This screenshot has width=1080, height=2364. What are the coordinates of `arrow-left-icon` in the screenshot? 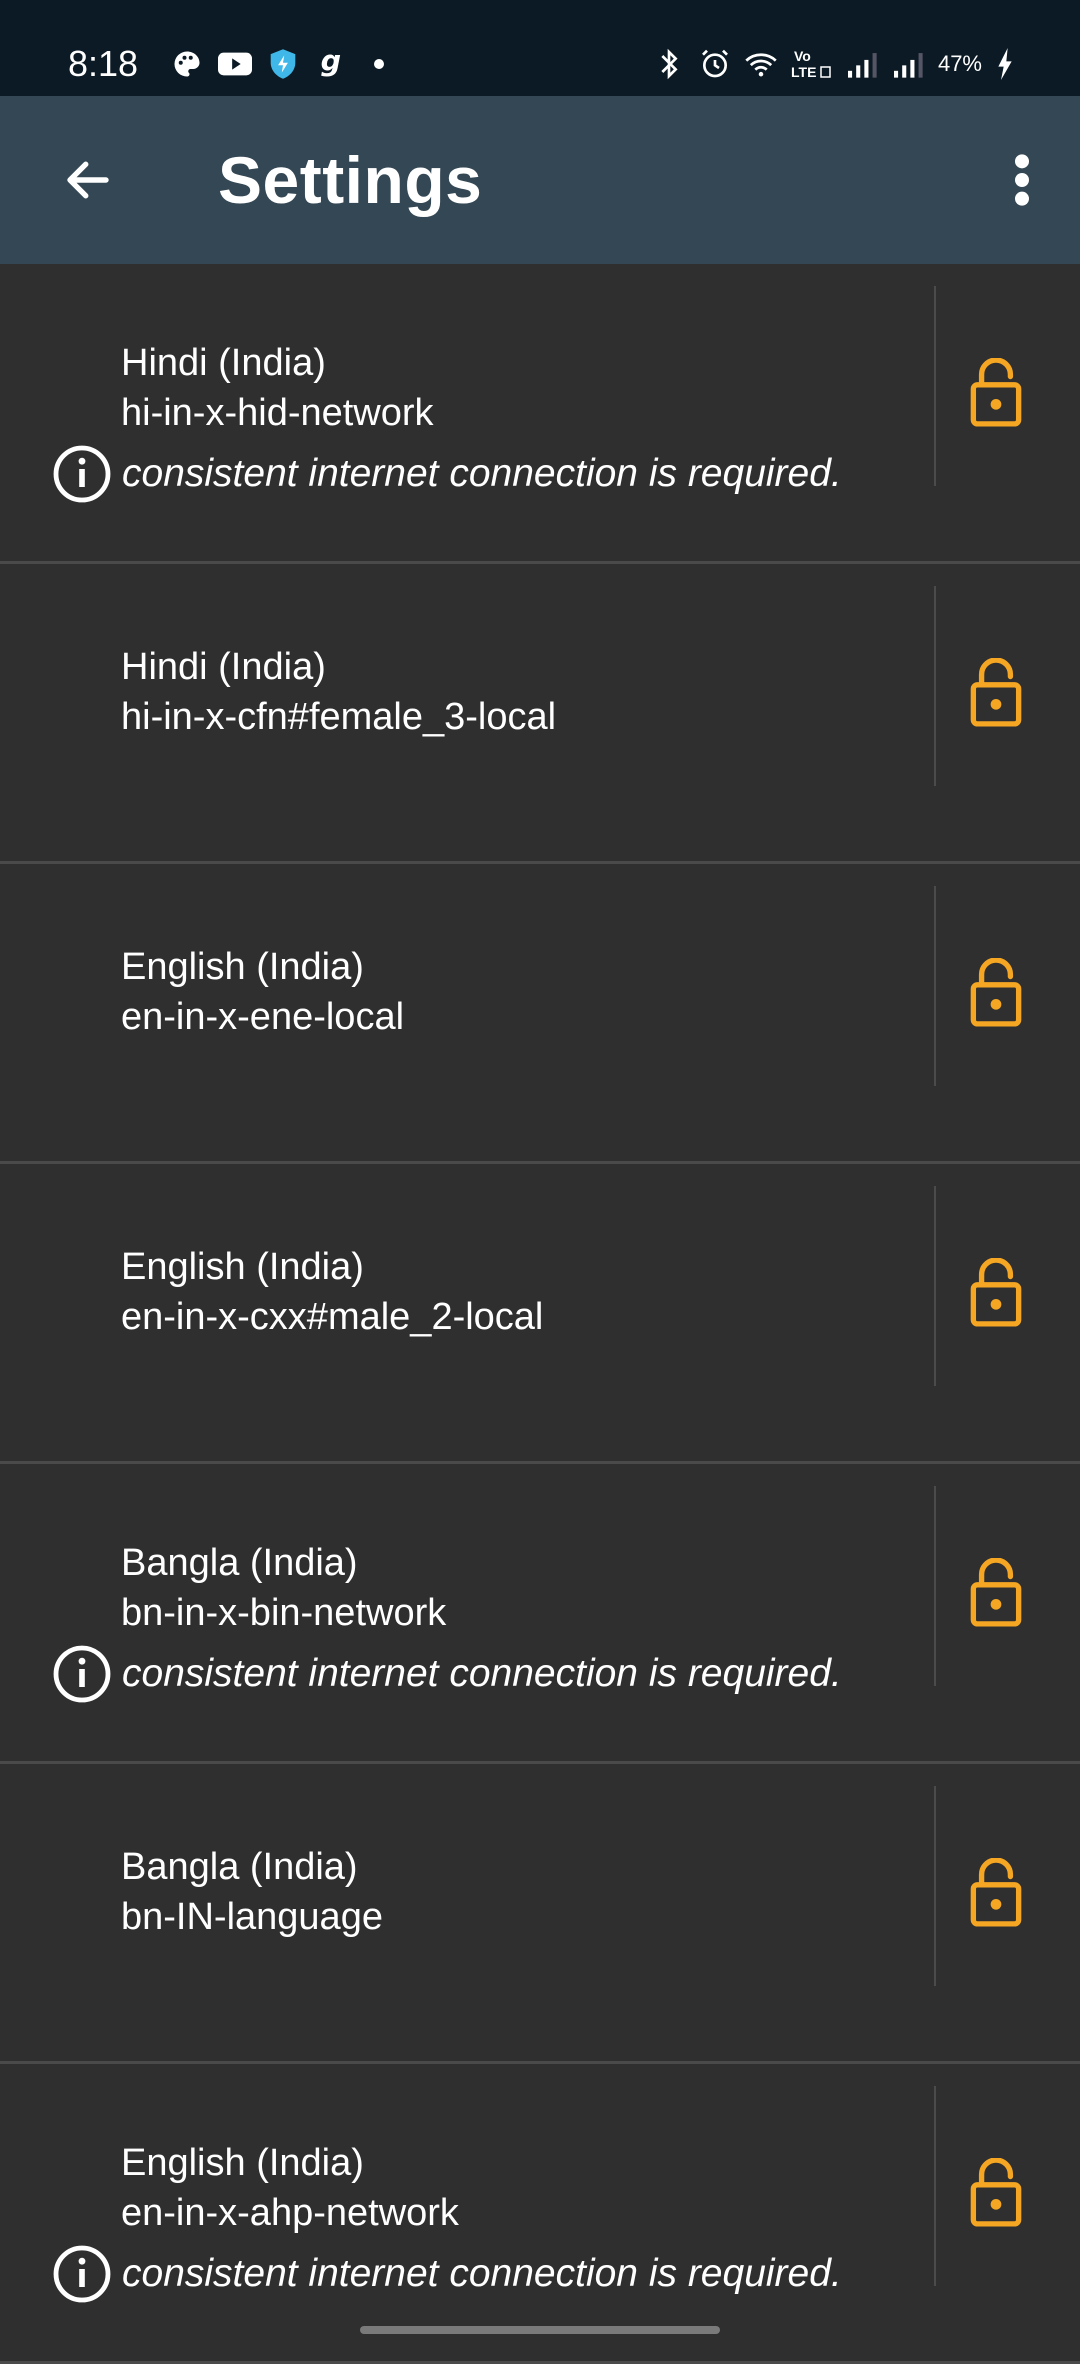 It's located at (88, 180).